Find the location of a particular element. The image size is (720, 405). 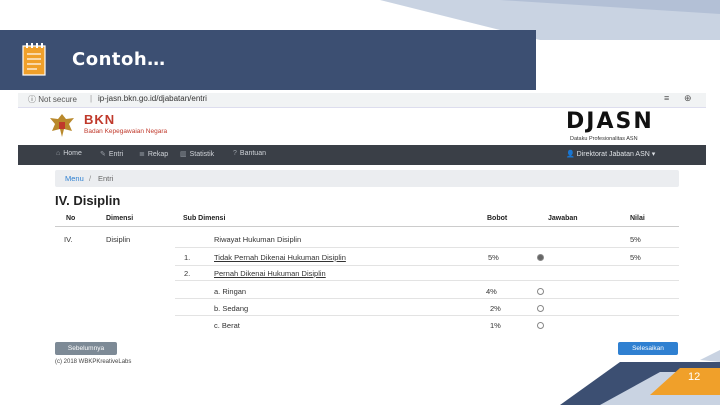

nav-item-statistik: ▥ Statistik is located at coordinates (197, 154).